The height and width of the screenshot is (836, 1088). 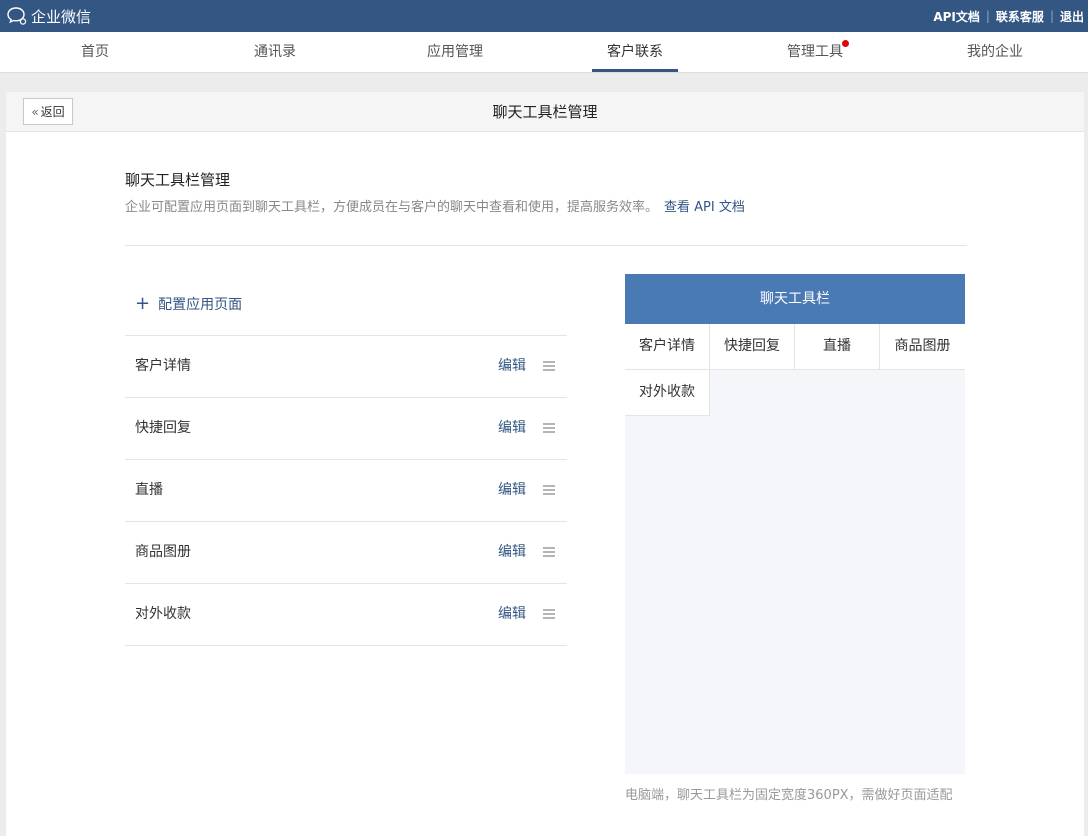 What do you see at coordinates (178, 180) in the screenshot?
I see `section-title: 聊天工具栏管理` at bounding box center [178, 180].